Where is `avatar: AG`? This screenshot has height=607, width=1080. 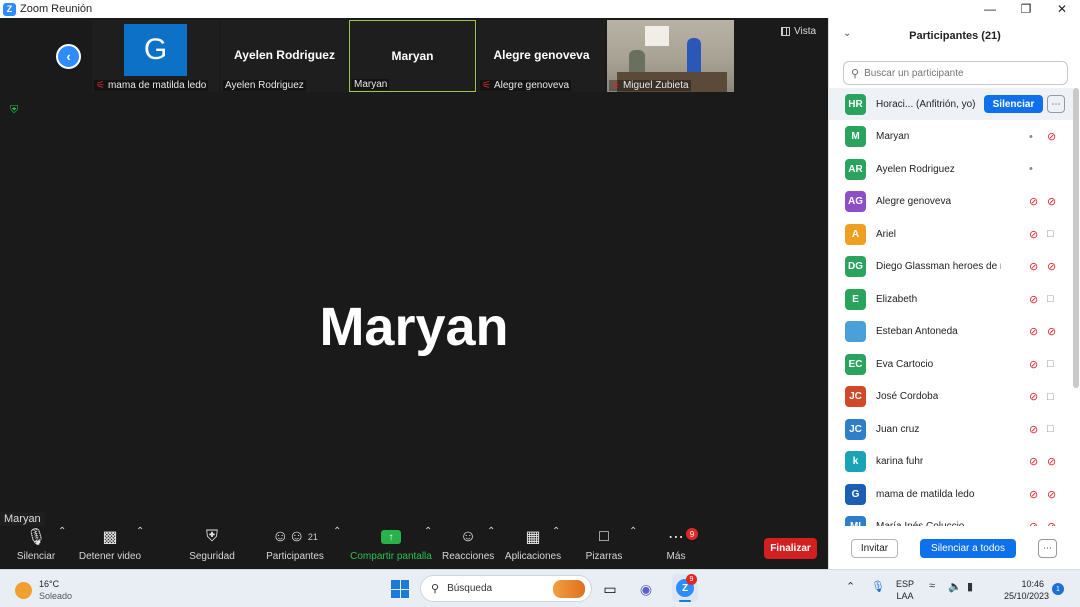
avatar: AG is located at coordinates (855, 201).